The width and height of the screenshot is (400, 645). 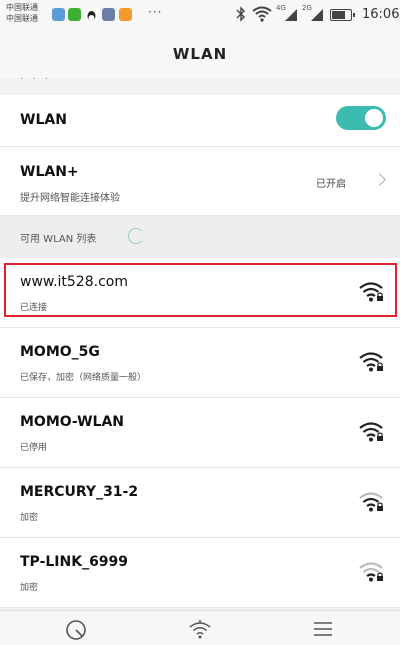 I want to click on network-row: MOMO-WLAN 已停用, so click(x=200, y=433).